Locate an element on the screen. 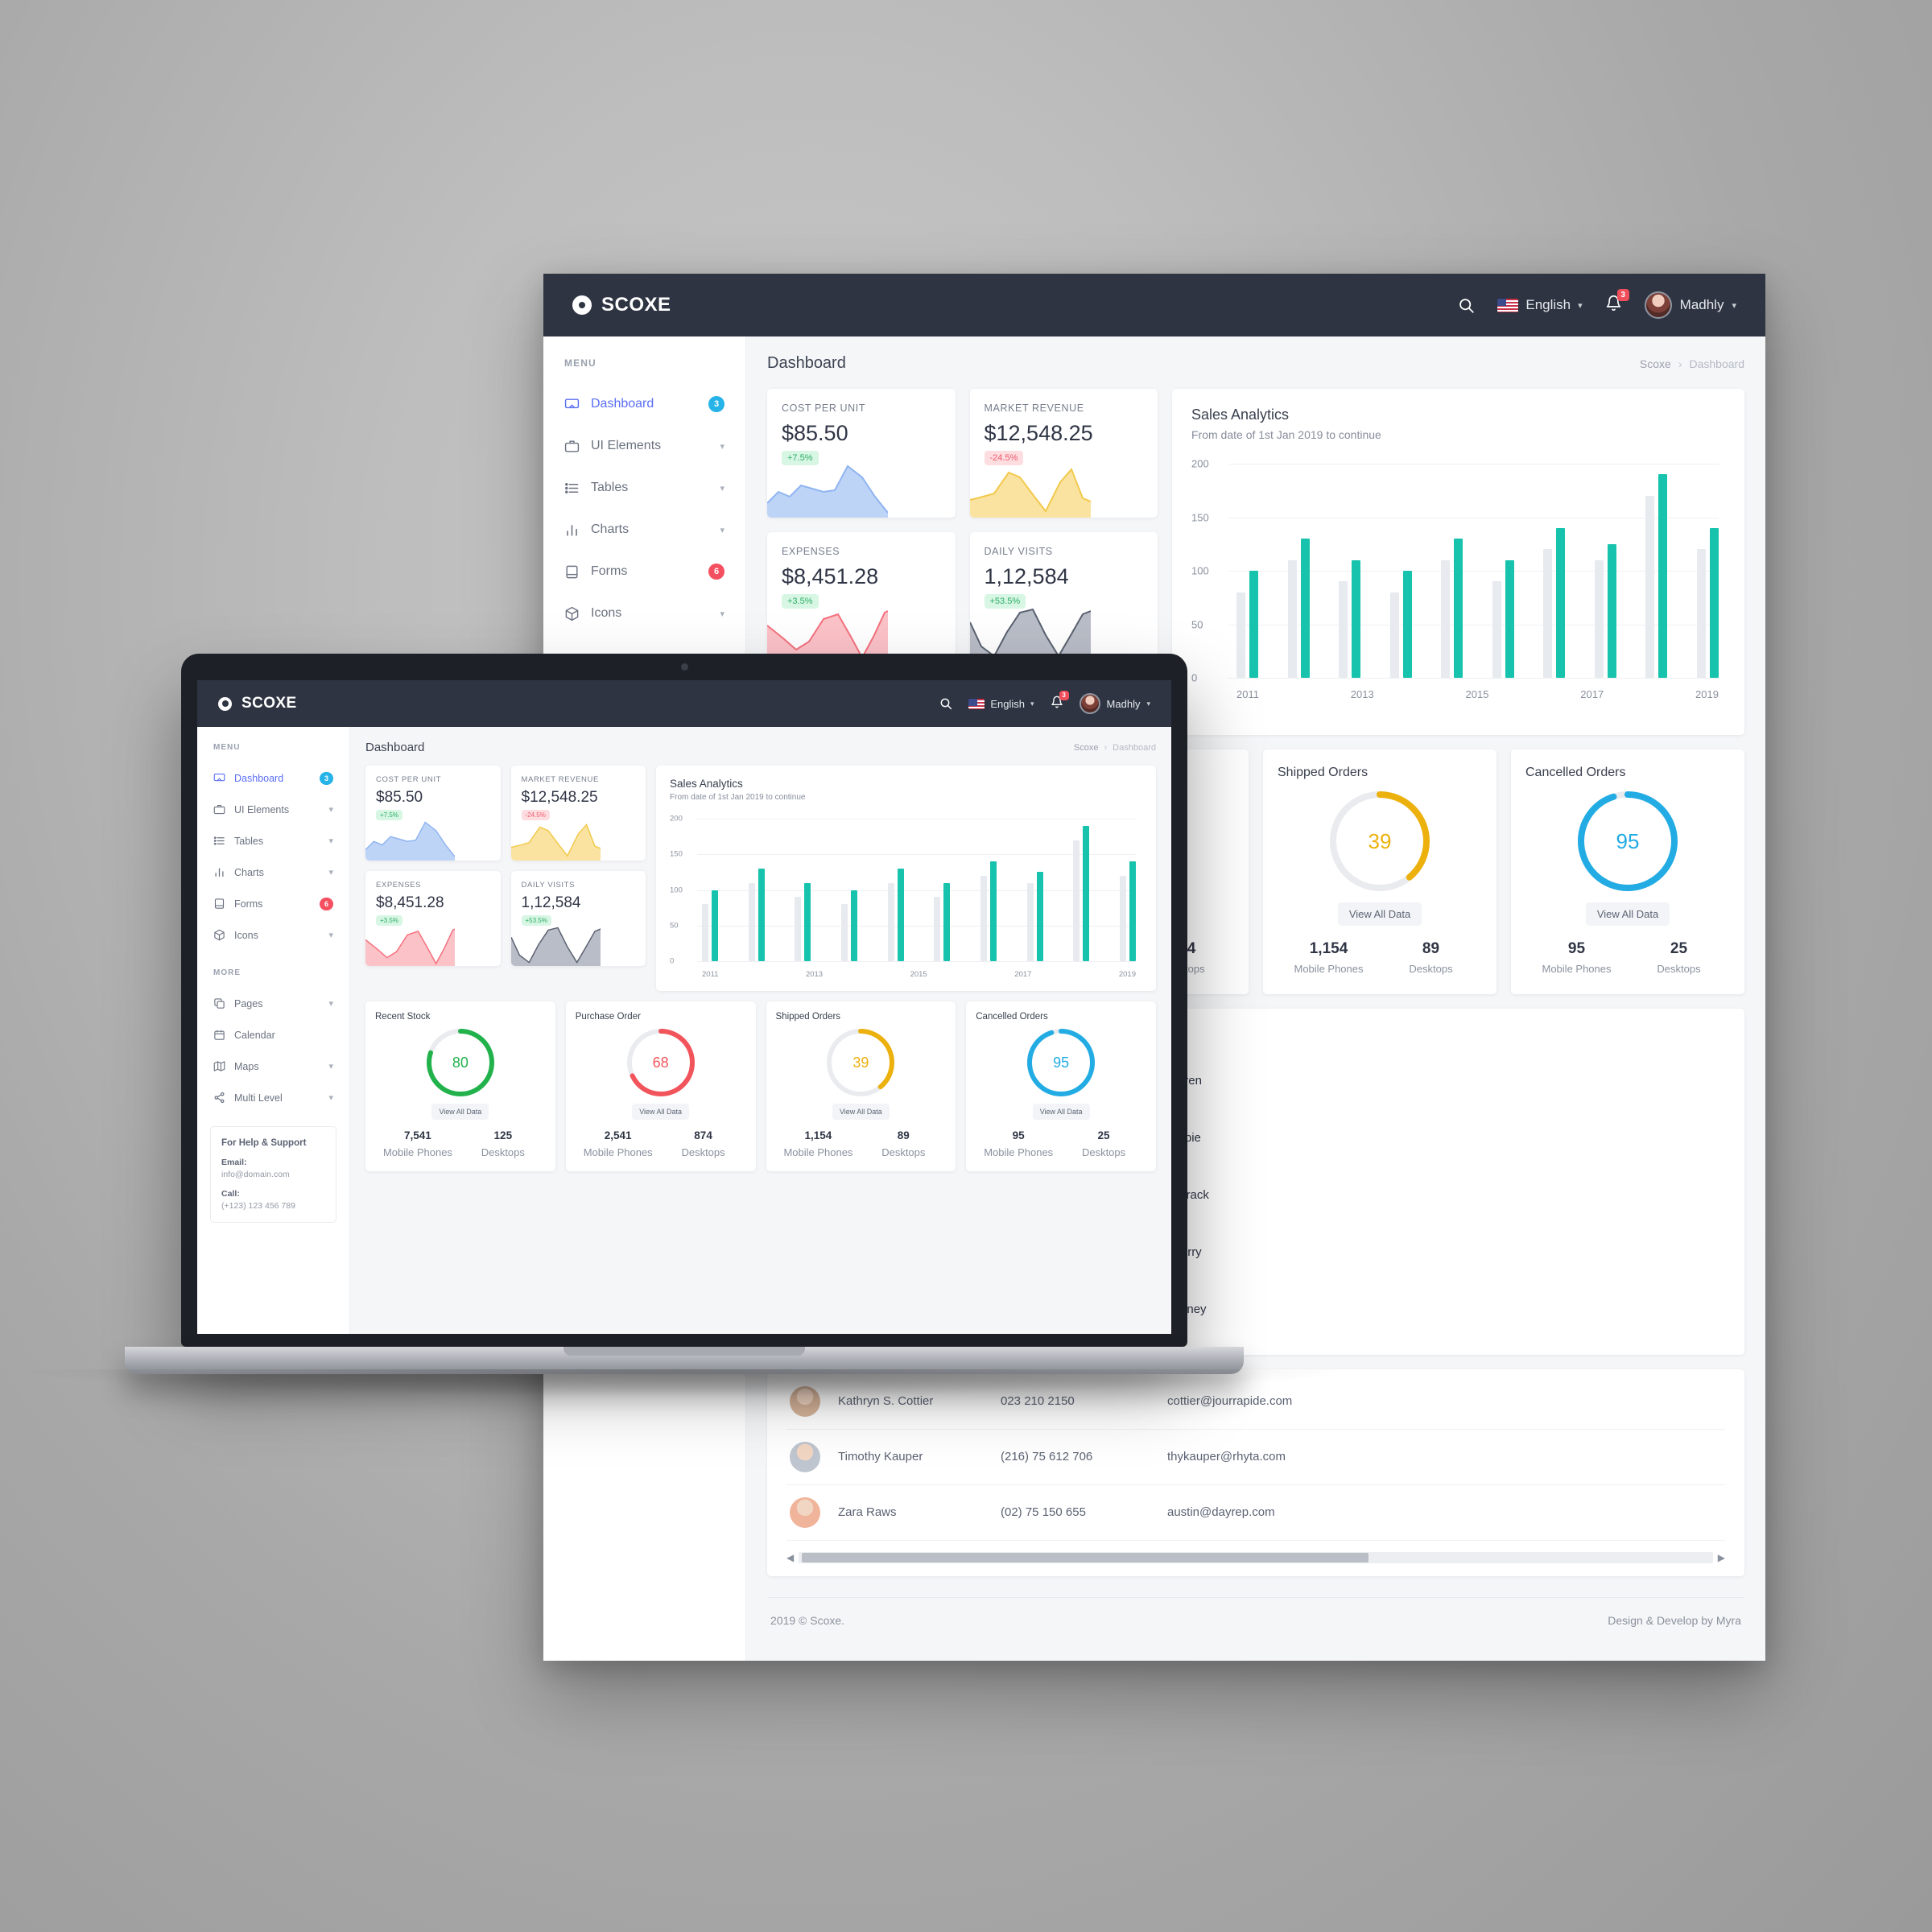 The width and height of the screenshot is (1932, 1932). horizontal-scrollbar: ◀ ▶ is located at coordinates (1255, 1557).